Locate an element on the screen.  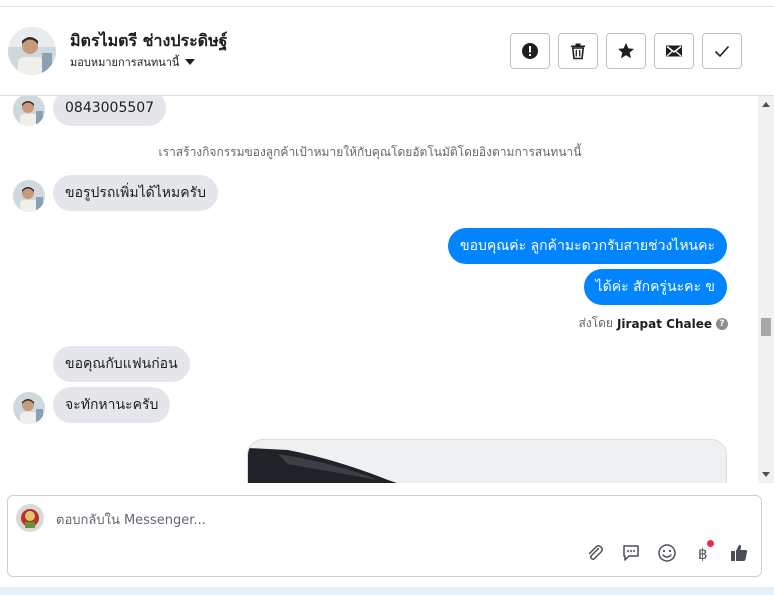
attach-button is located at coordinates (595, 553).